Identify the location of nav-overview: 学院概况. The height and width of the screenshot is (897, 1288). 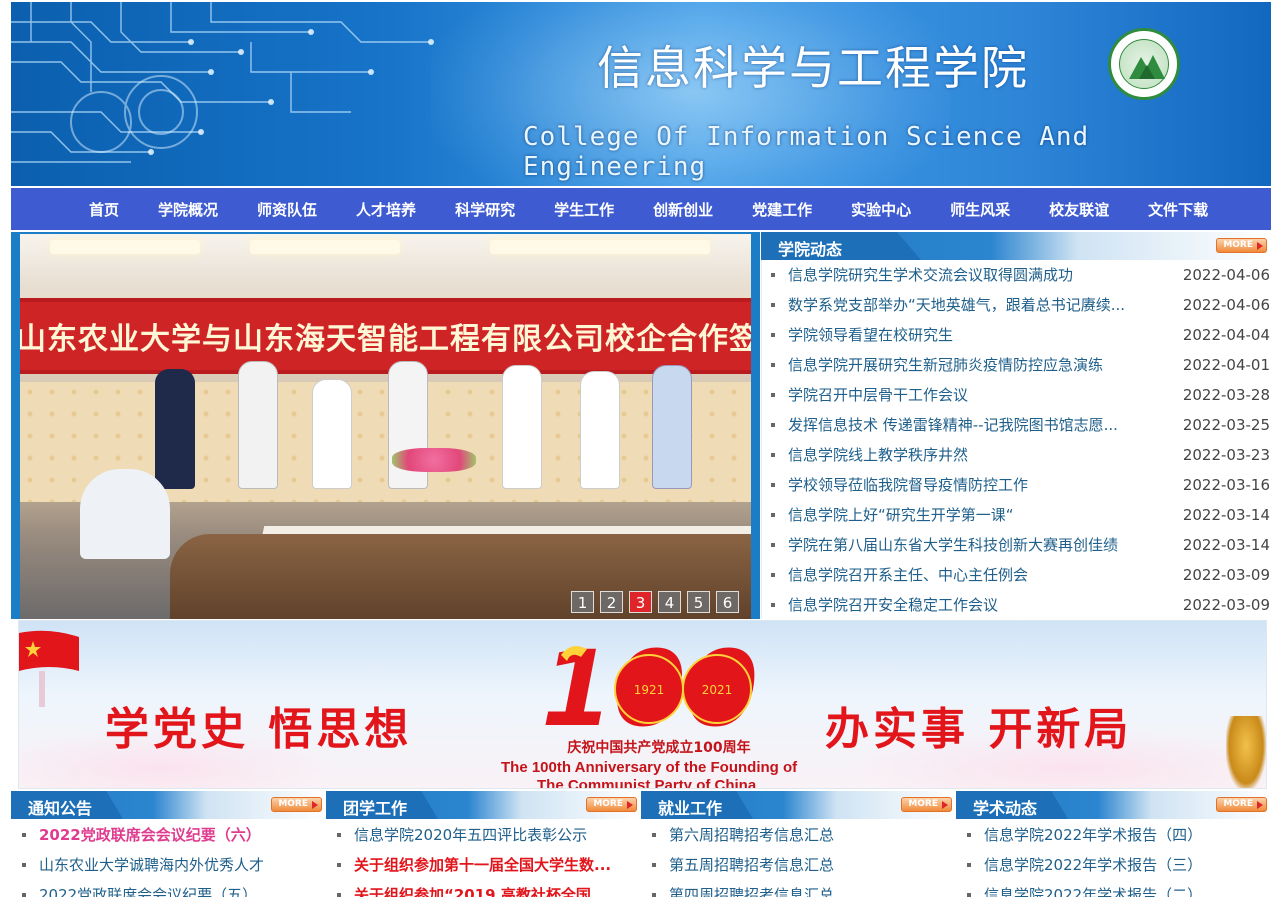
(188, 209).